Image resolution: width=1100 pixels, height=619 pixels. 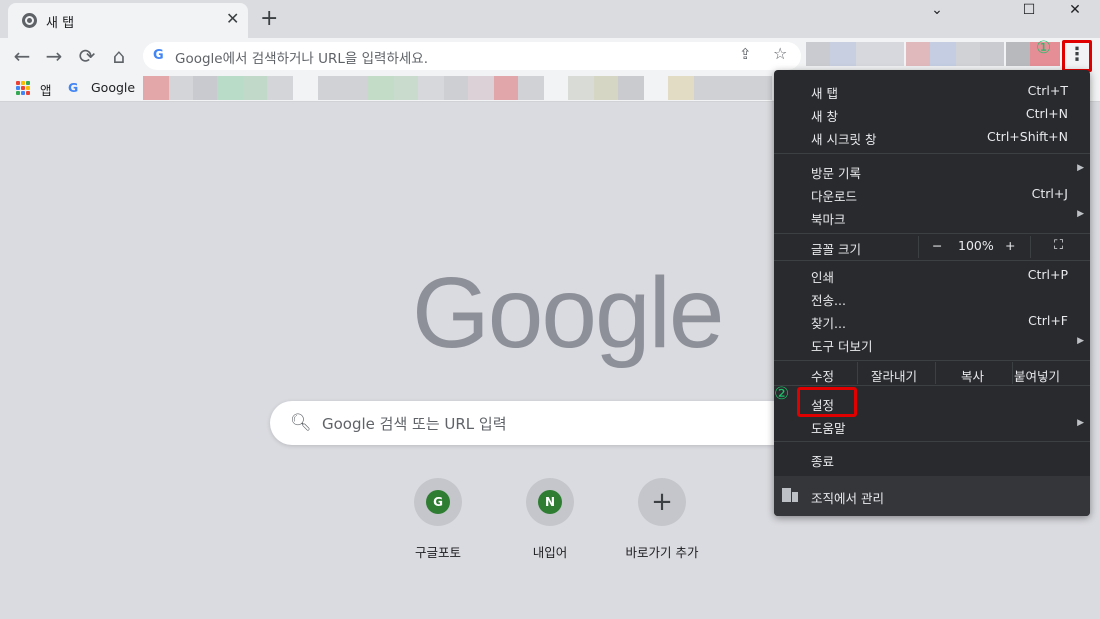 What do you see at coordinates (472, 56) in the screenshot?
I see `omnibox: G Google에서 검색하거나 URL을 입력하세요. ⇪ ☆` at bounding box center [472, 56].